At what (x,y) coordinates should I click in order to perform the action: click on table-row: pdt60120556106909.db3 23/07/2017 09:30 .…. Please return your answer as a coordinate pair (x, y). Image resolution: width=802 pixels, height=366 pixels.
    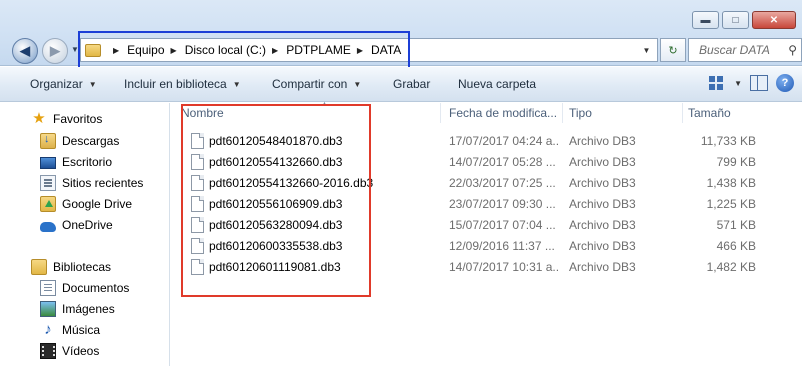
    Looking at the image, I should click on (486, 204).